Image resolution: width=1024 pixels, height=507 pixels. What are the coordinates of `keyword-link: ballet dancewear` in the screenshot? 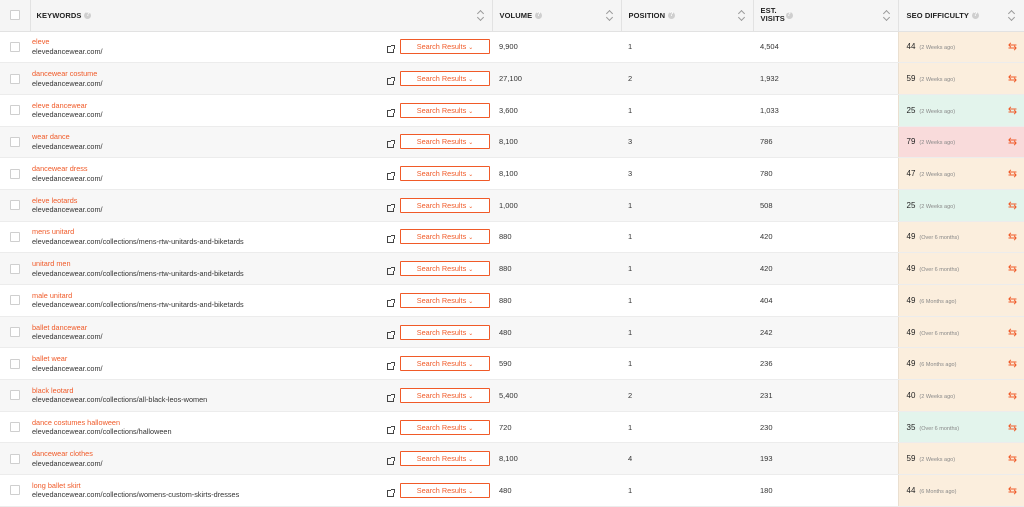 It's located at (208, 328).